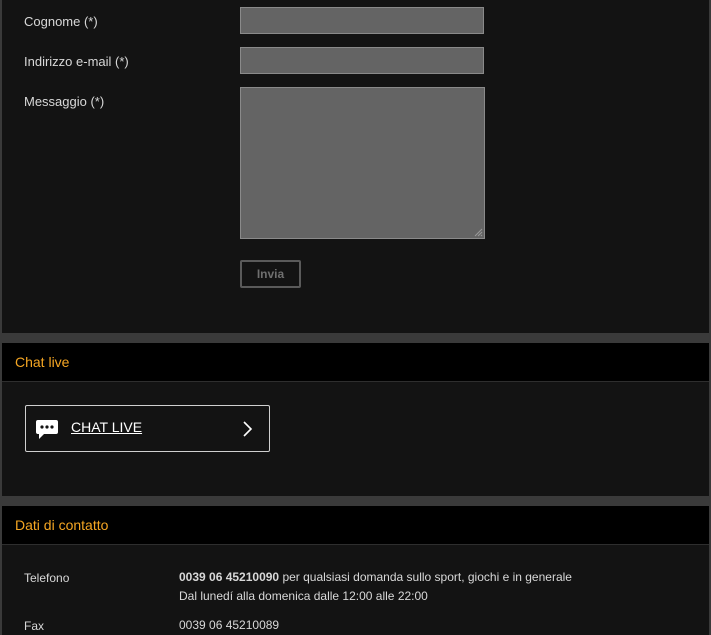 The height and width of the screenshot is (635, 711). I want to click on surname-input, so click(362, 20).